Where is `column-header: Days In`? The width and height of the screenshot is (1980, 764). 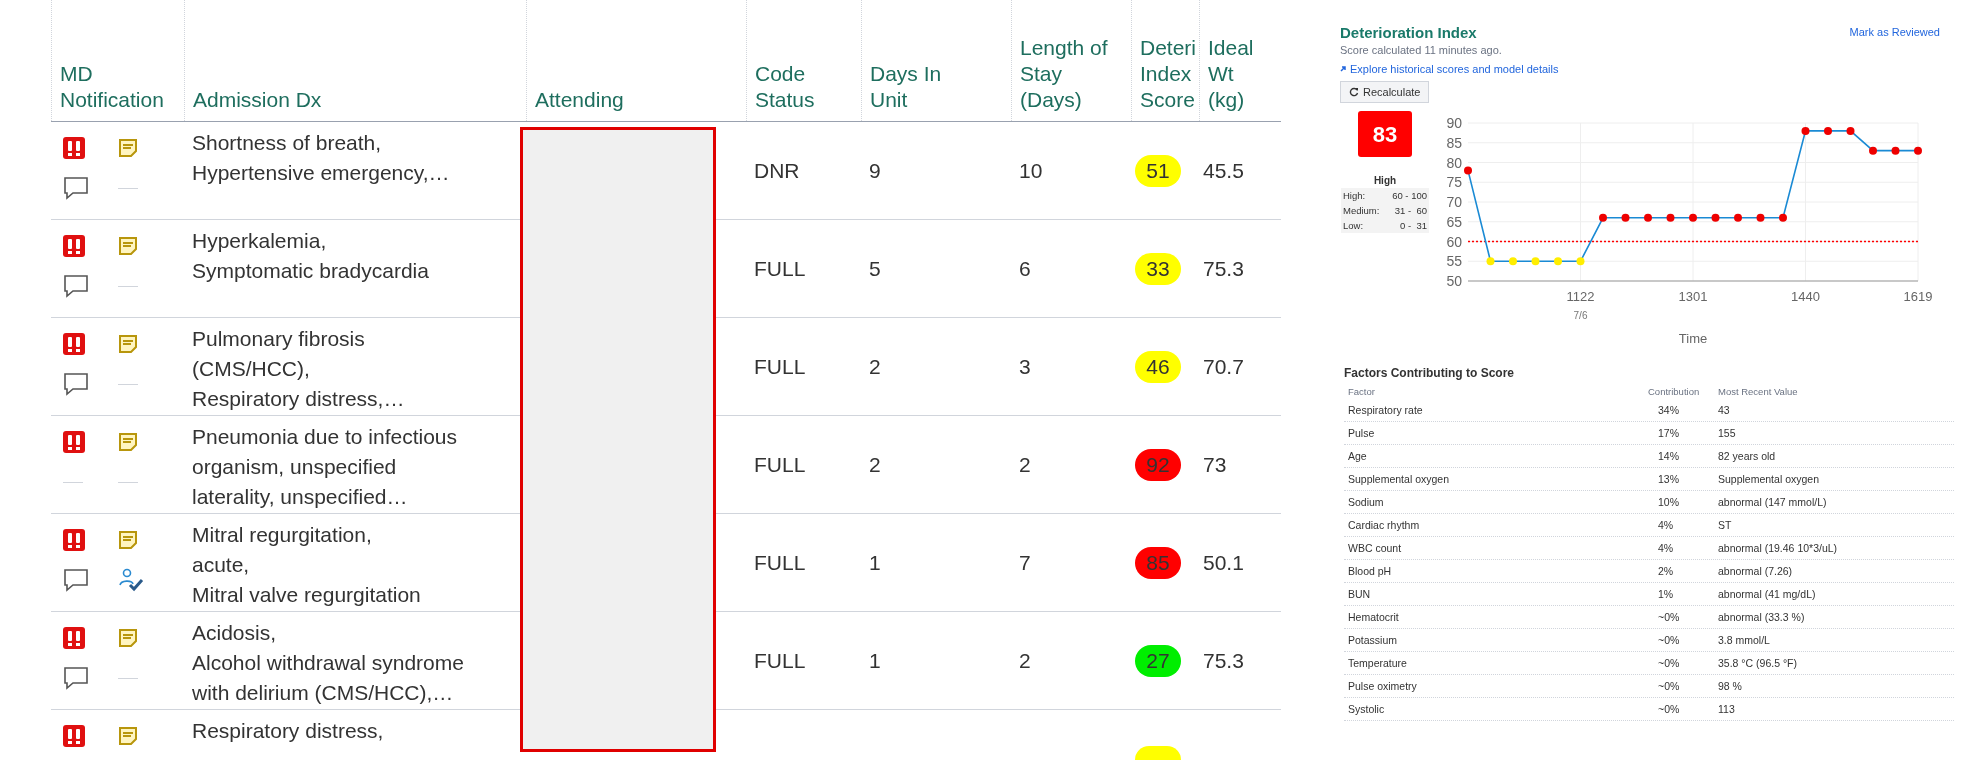
column-header: Days In is located at coordinates (940, 74).